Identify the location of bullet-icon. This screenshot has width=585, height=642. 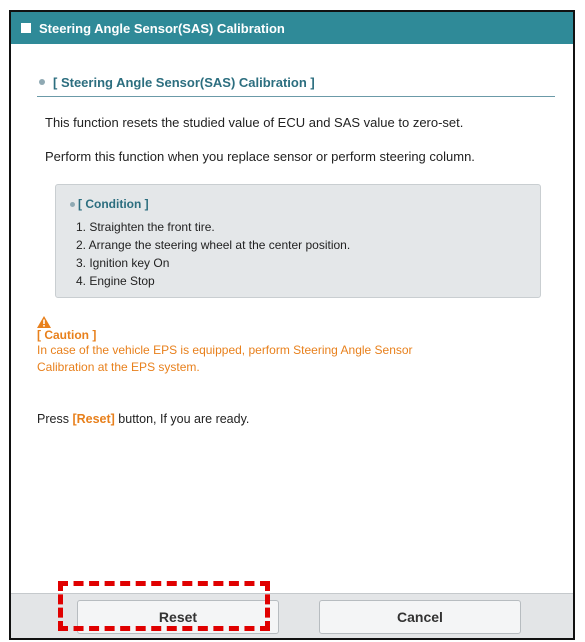
(42, 82).